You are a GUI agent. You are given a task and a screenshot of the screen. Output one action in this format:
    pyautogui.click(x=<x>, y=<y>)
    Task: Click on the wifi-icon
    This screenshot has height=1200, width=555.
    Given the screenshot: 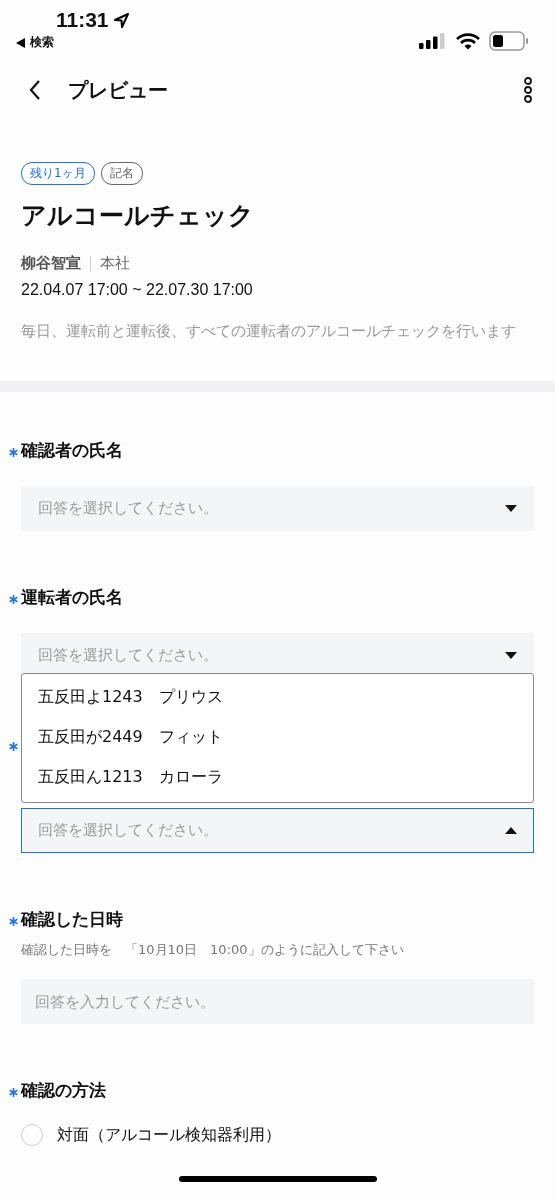 What is the action you would take?
    pyautogui.click(x=468, y=41)
    